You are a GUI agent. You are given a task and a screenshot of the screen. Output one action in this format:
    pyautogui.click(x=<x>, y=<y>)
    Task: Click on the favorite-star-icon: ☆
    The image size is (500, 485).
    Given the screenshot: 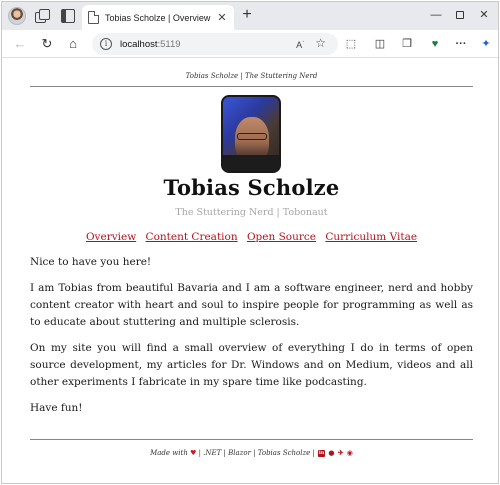 What is the action you would take?
    pyautogui.click(x=320, y=43)
    